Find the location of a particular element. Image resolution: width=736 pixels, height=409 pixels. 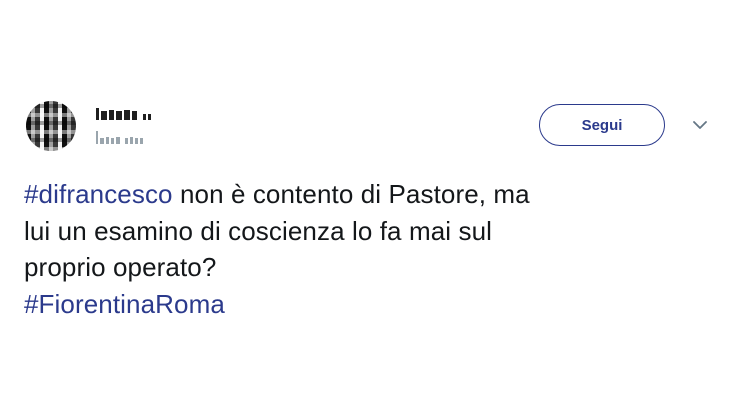

tweet-line-1-text: non è contento di Pastore, ma is located at coordinates (351, 194).